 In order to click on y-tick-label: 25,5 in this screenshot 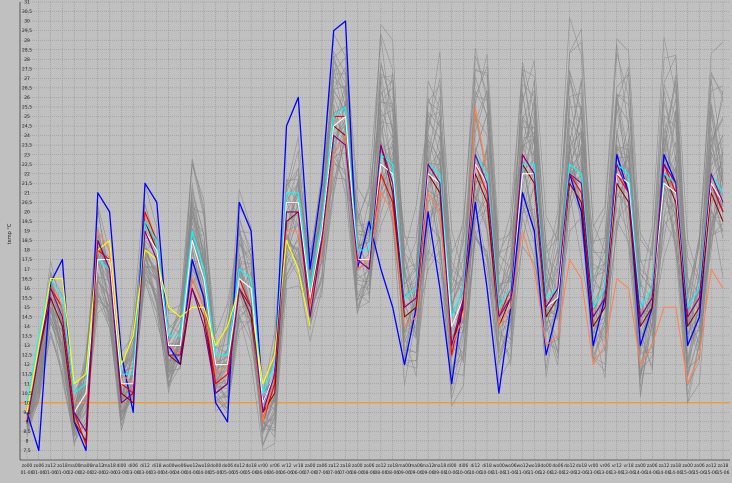, I will do `click(27, 108)`.